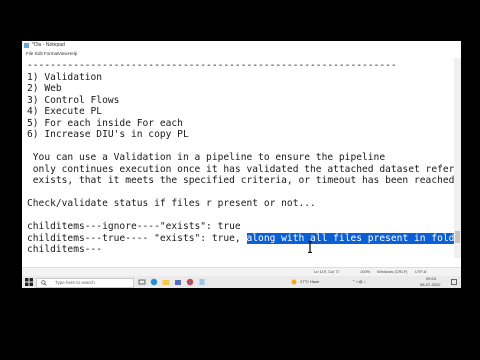 The image size is (480, 360). I want to click on tray-icons: ⌃ ▪ ◍ ♪, so click(359, 281).